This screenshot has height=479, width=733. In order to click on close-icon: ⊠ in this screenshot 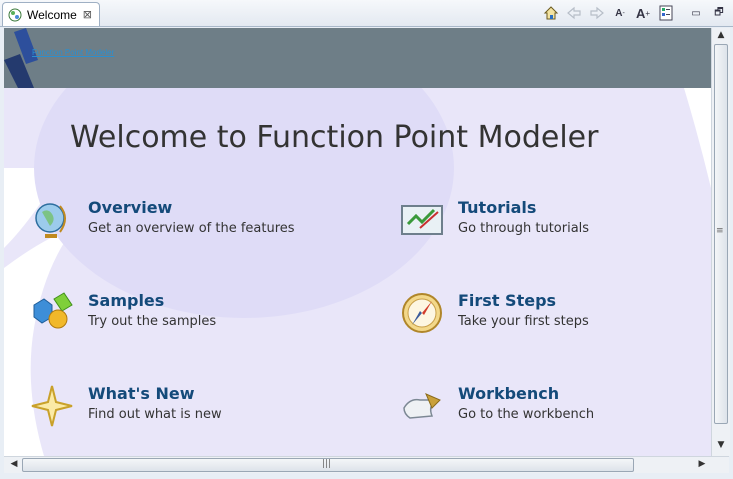, I will do `click(87, 14)`.